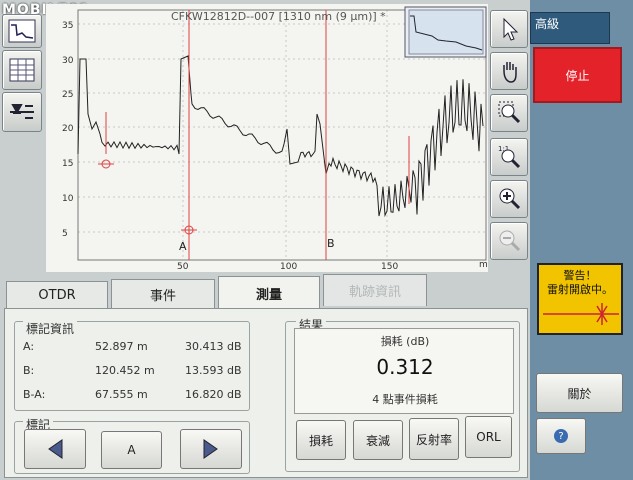 Image resolution: width=633 pixels, height=480 pixels. Describe the element at coordinates (434, 439) in the screenshot. I see `reflectance-button: 反射率` at that location.